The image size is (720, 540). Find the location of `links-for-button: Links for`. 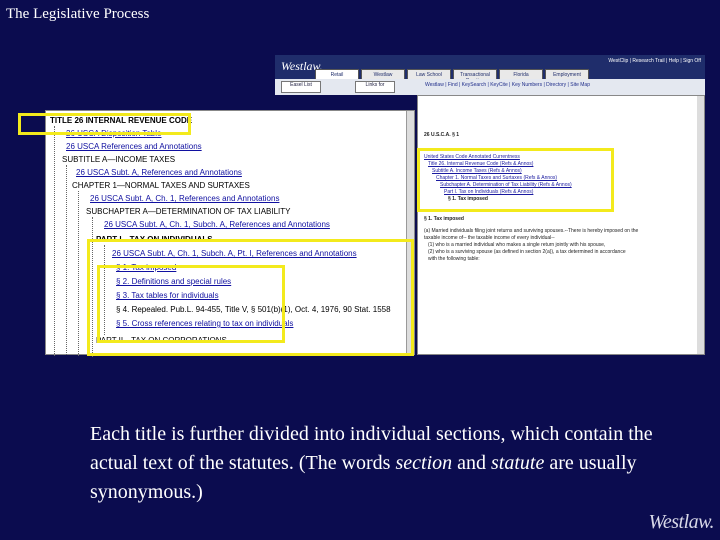

links-for-button: Links for is located at coordinates (375, 87).